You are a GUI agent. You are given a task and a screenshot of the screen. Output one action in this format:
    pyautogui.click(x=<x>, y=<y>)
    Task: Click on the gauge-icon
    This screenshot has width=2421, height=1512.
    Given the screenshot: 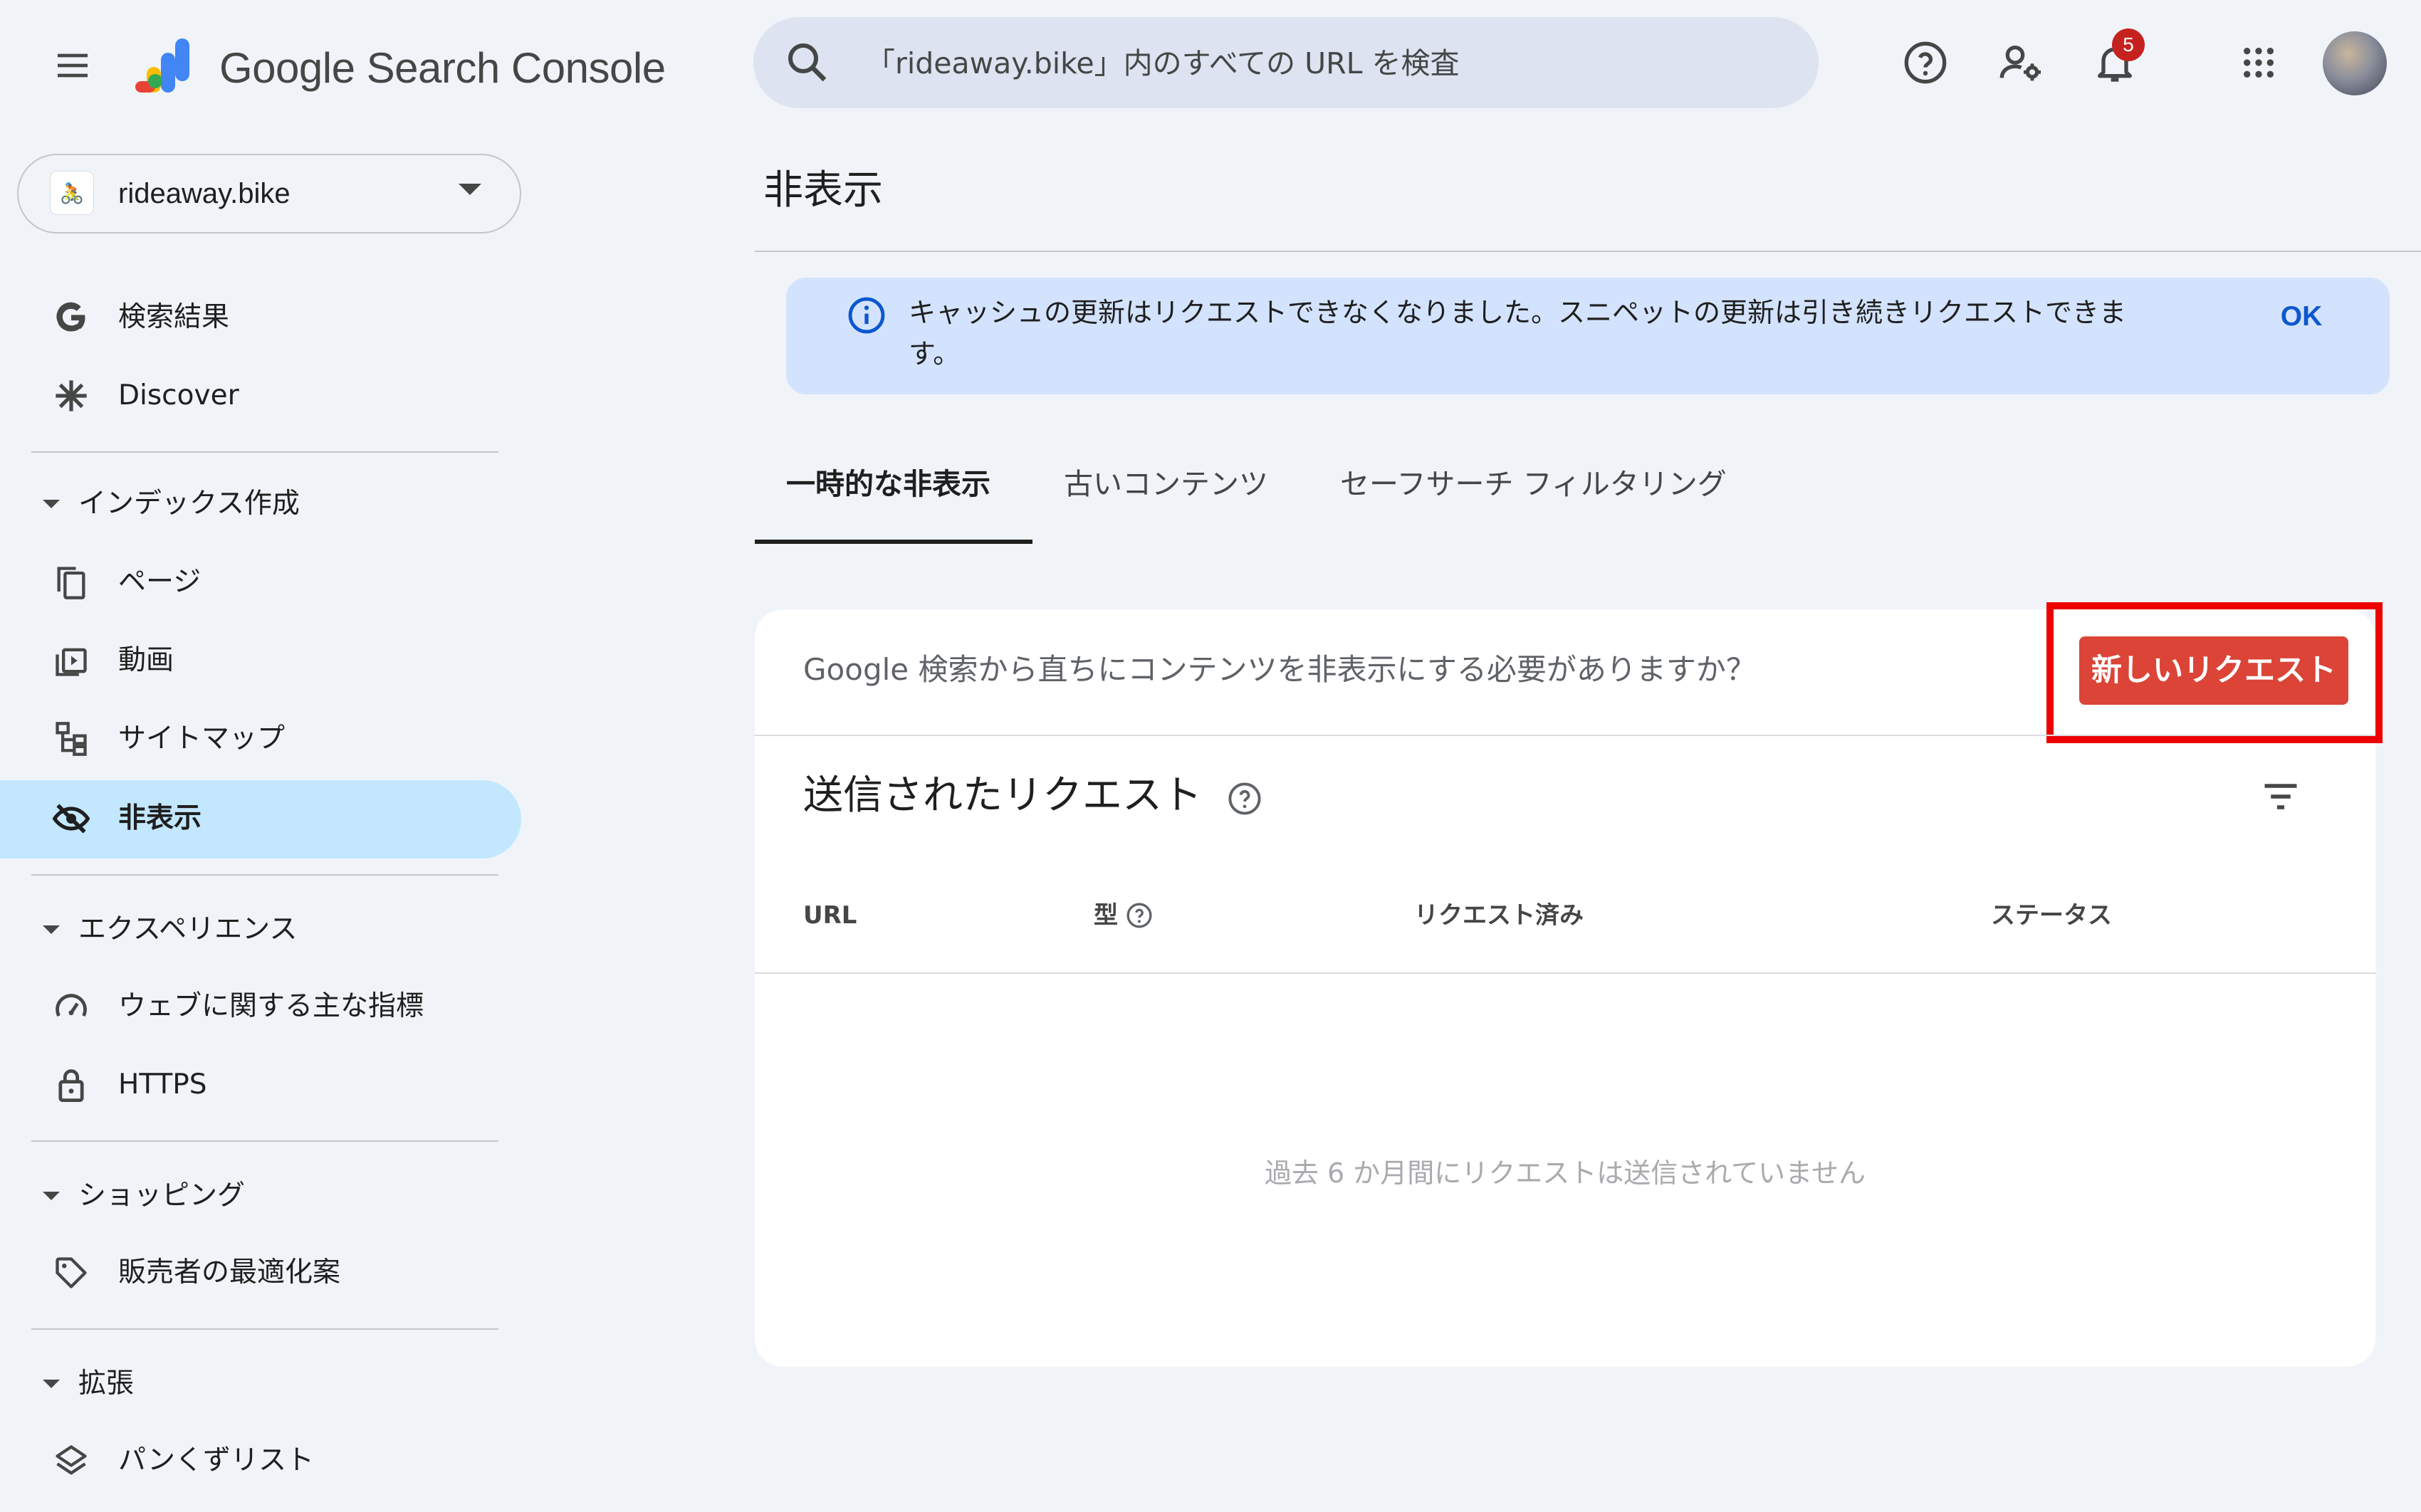 What is the action you would take?
    pyautogui.click(x=71, y=1006)
    